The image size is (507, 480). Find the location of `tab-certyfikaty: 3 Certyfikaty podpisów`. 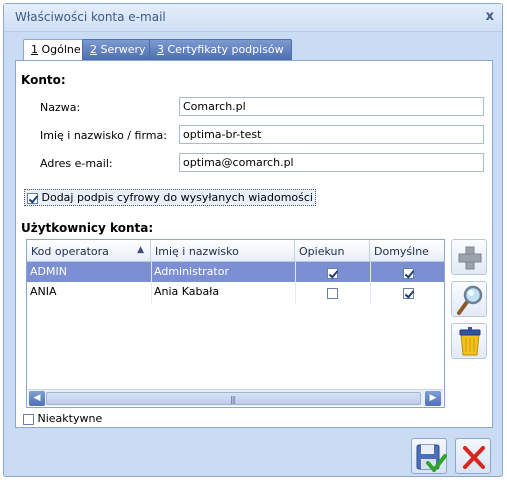

tab-certyfikaty: 3 Certyfikaty podpisów is located at coordinates (220, 49).